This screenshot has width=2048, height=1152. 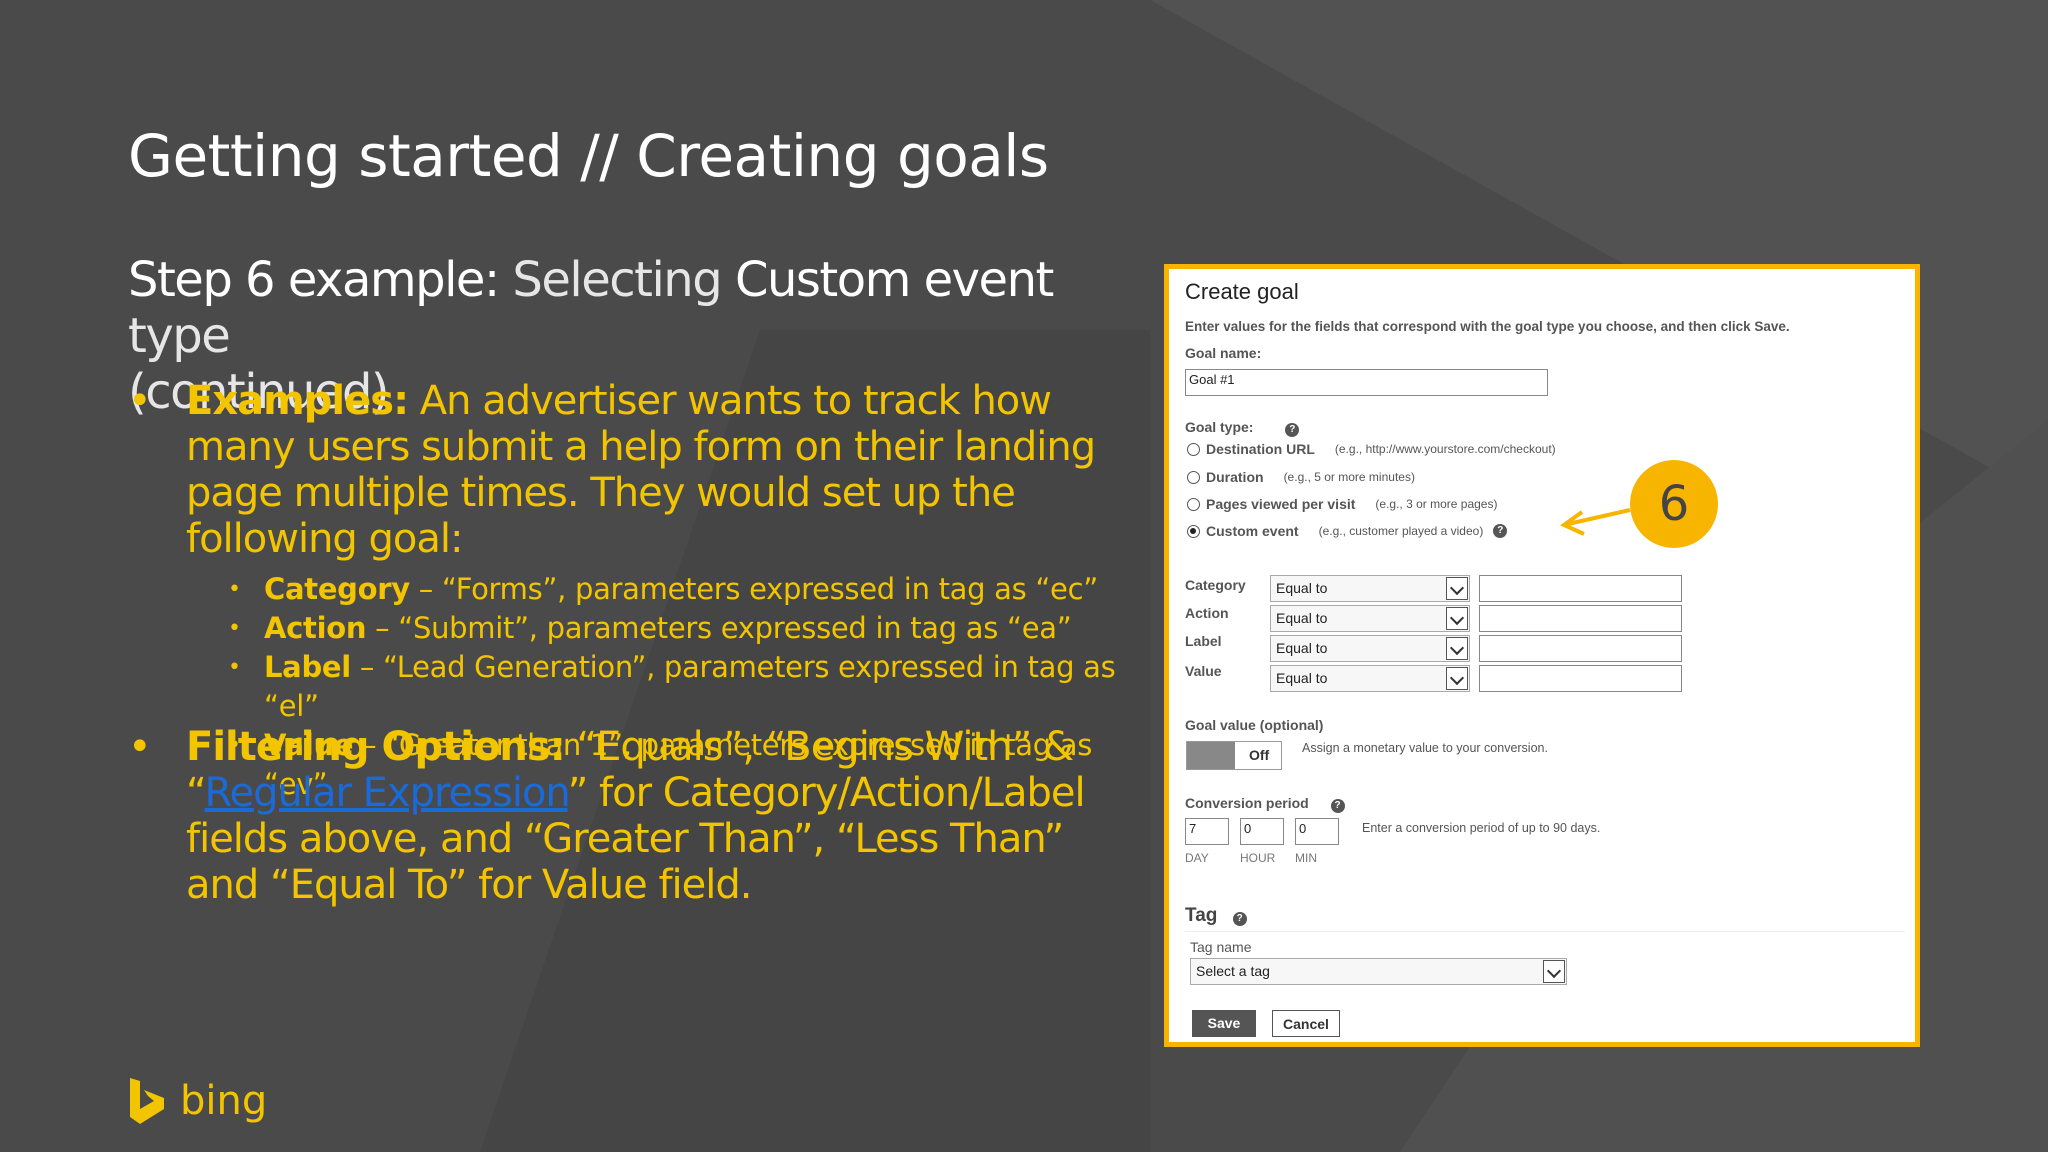 What do you see at coordinates (1221, 947) in the screenshot?
I see `tag-name-label: Tag name` at bounding box center [1221, 947].